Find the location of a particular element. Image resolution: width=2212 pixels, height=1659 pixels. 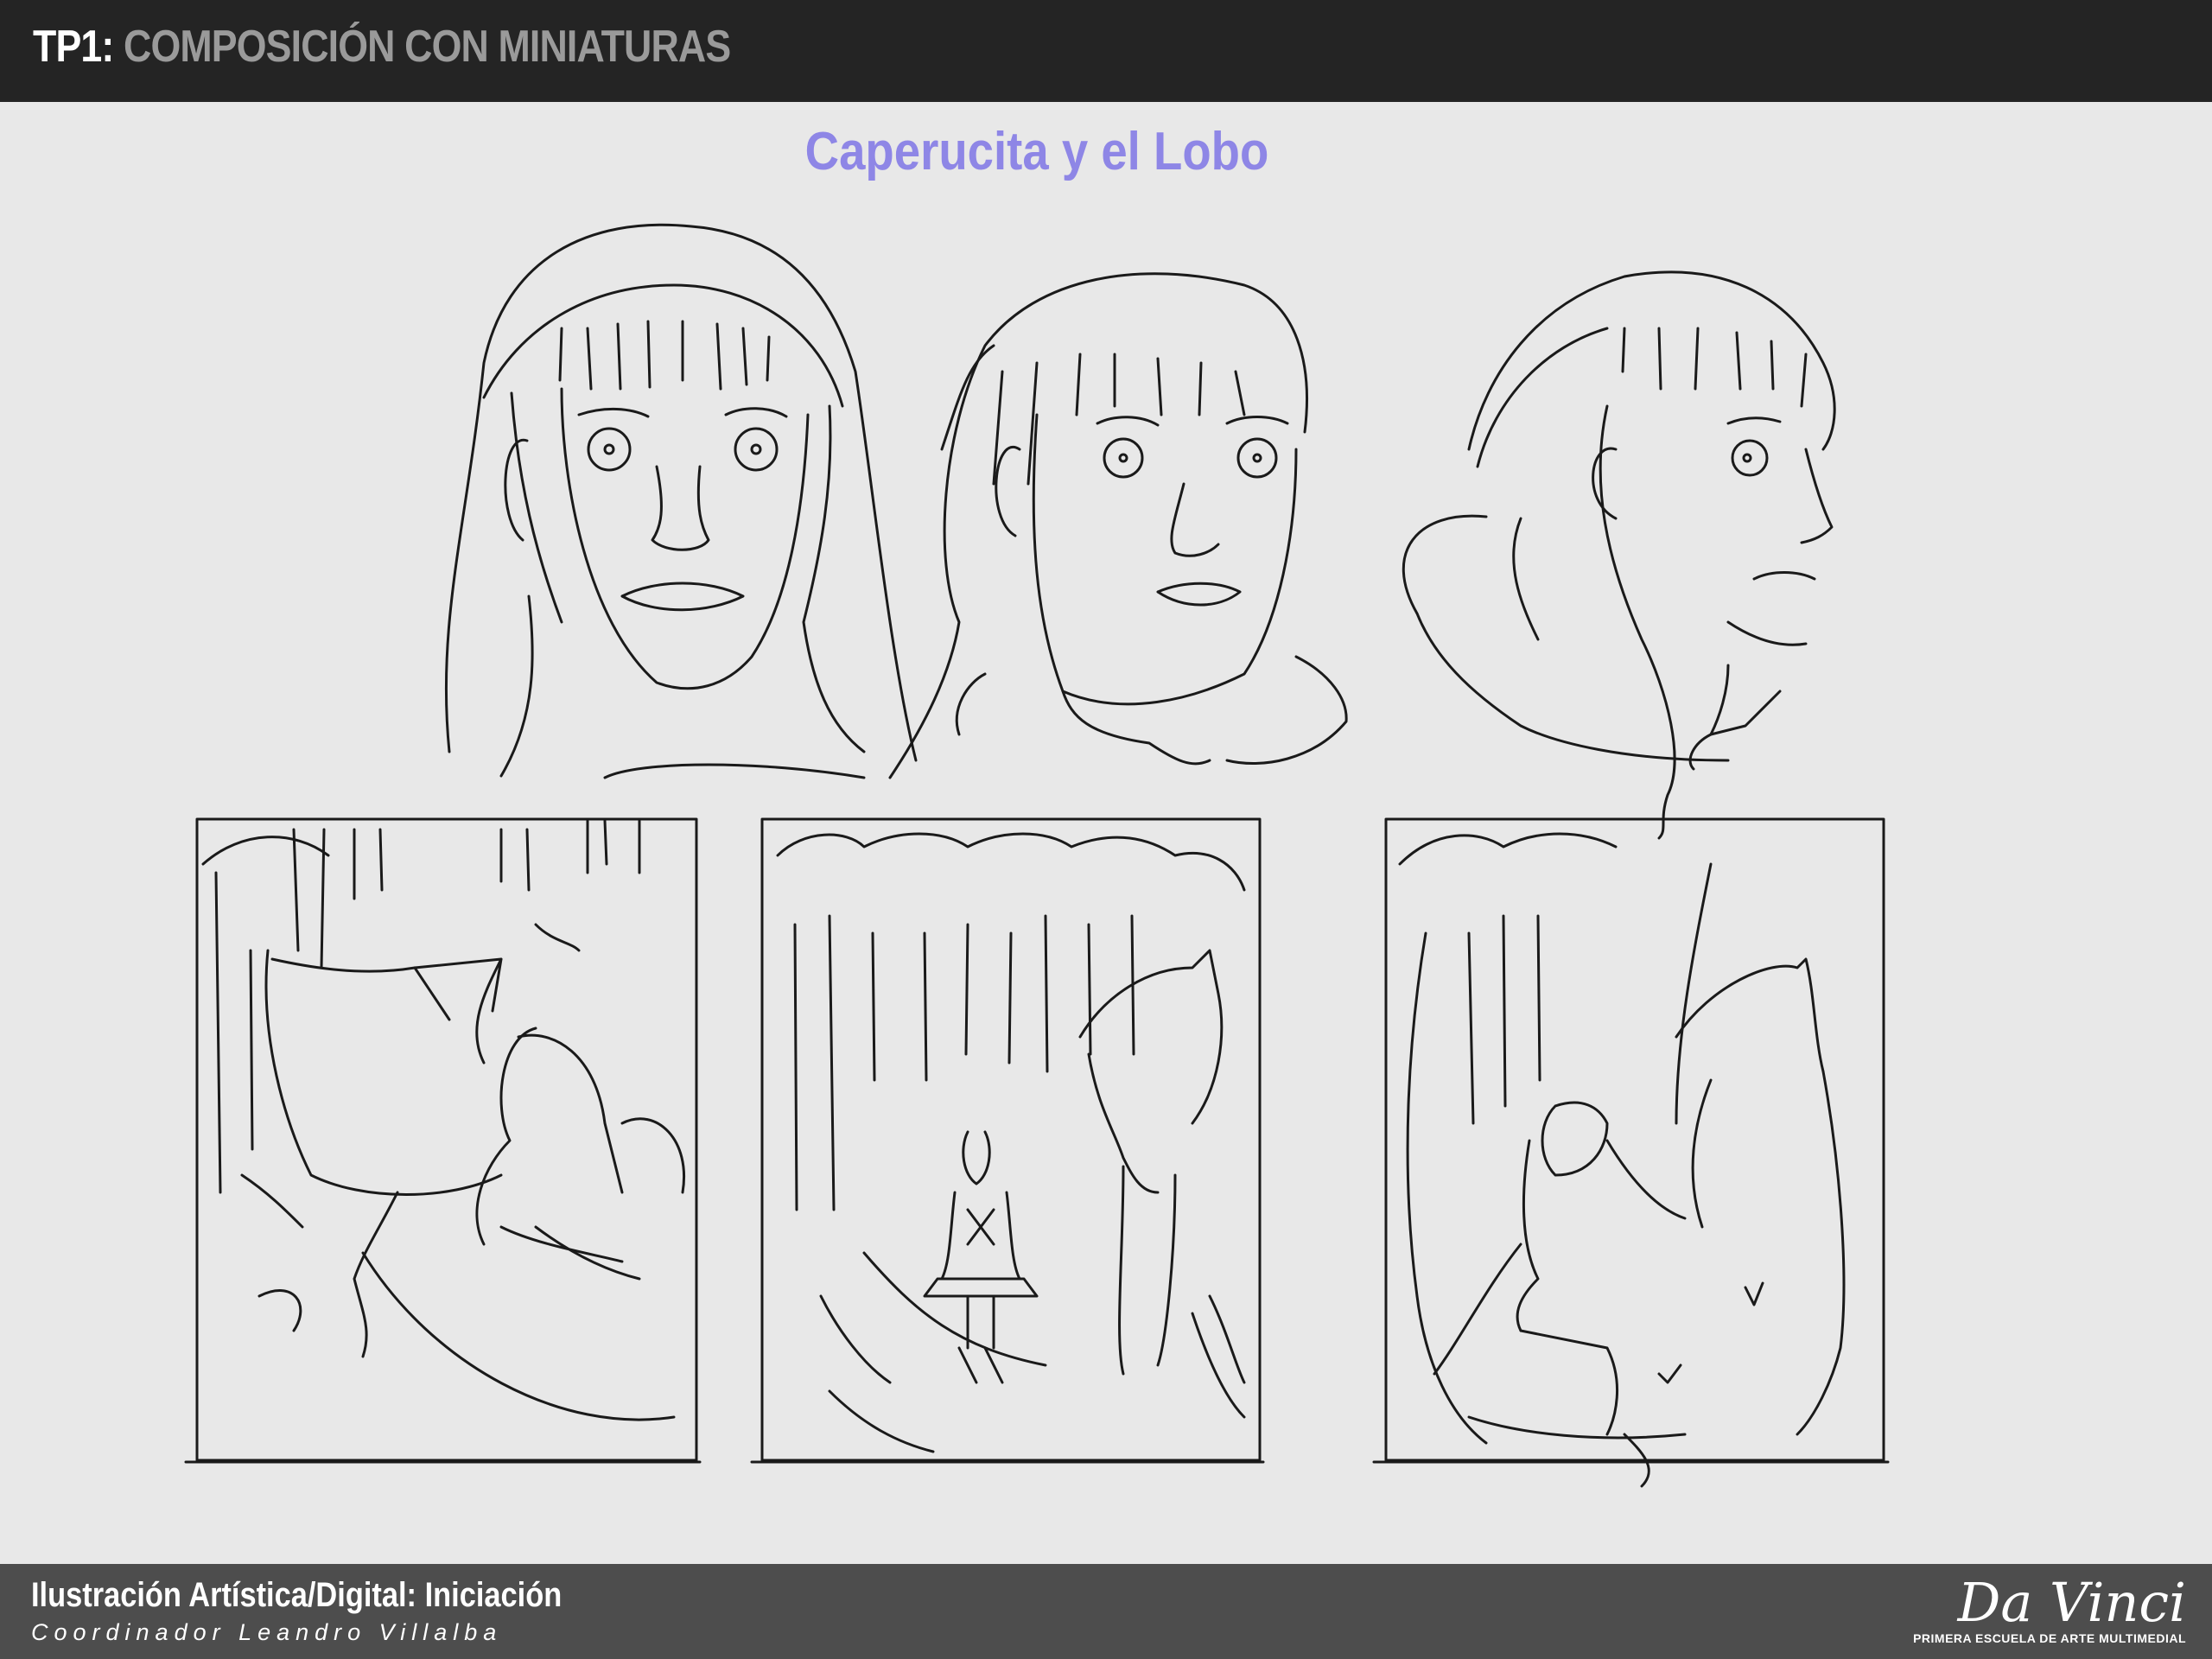

face-sketch-three-quarter is located at coordinates (1118, 525).